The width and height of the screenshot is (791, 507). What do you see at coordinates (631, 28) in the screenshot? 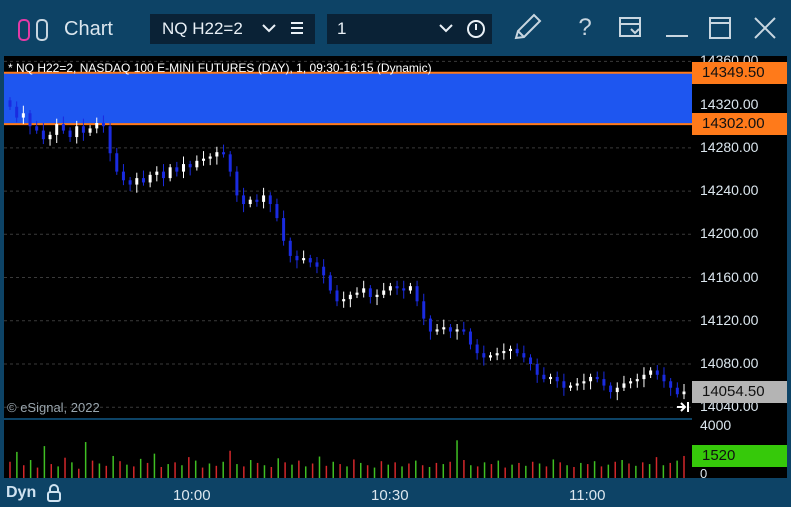
I see `save-template-icon` at bounding box center [631, 28].